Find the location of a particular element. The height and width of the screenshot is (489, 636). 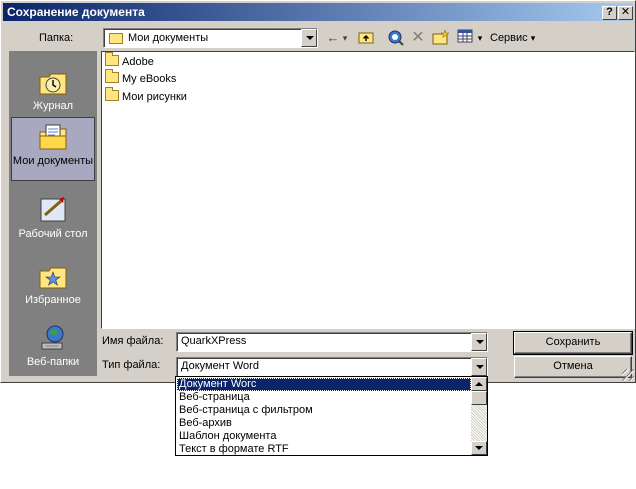

title-bar: Сохранение документа ? ✕ is located at coordinates (318, 12).